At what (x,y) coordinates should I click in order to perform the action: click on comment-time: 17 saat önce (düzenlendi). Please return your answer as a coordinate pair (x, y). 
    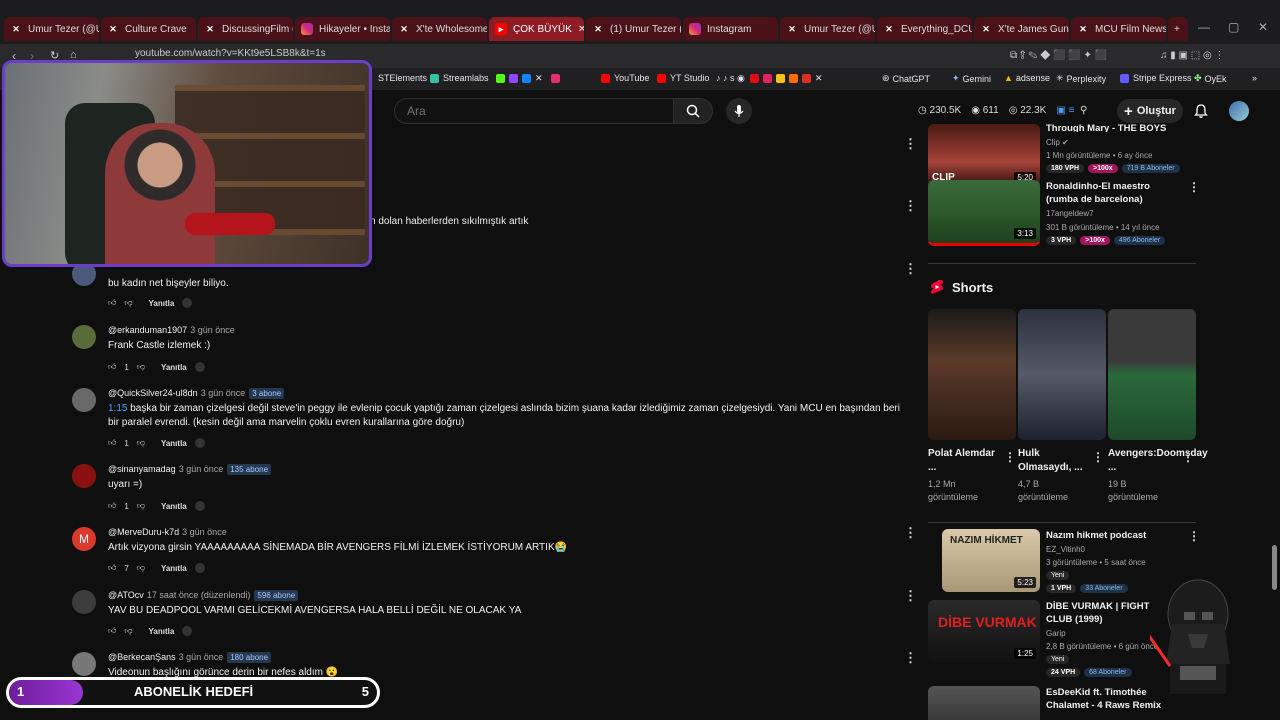
    Looking at the image, I should click on (199, 595).